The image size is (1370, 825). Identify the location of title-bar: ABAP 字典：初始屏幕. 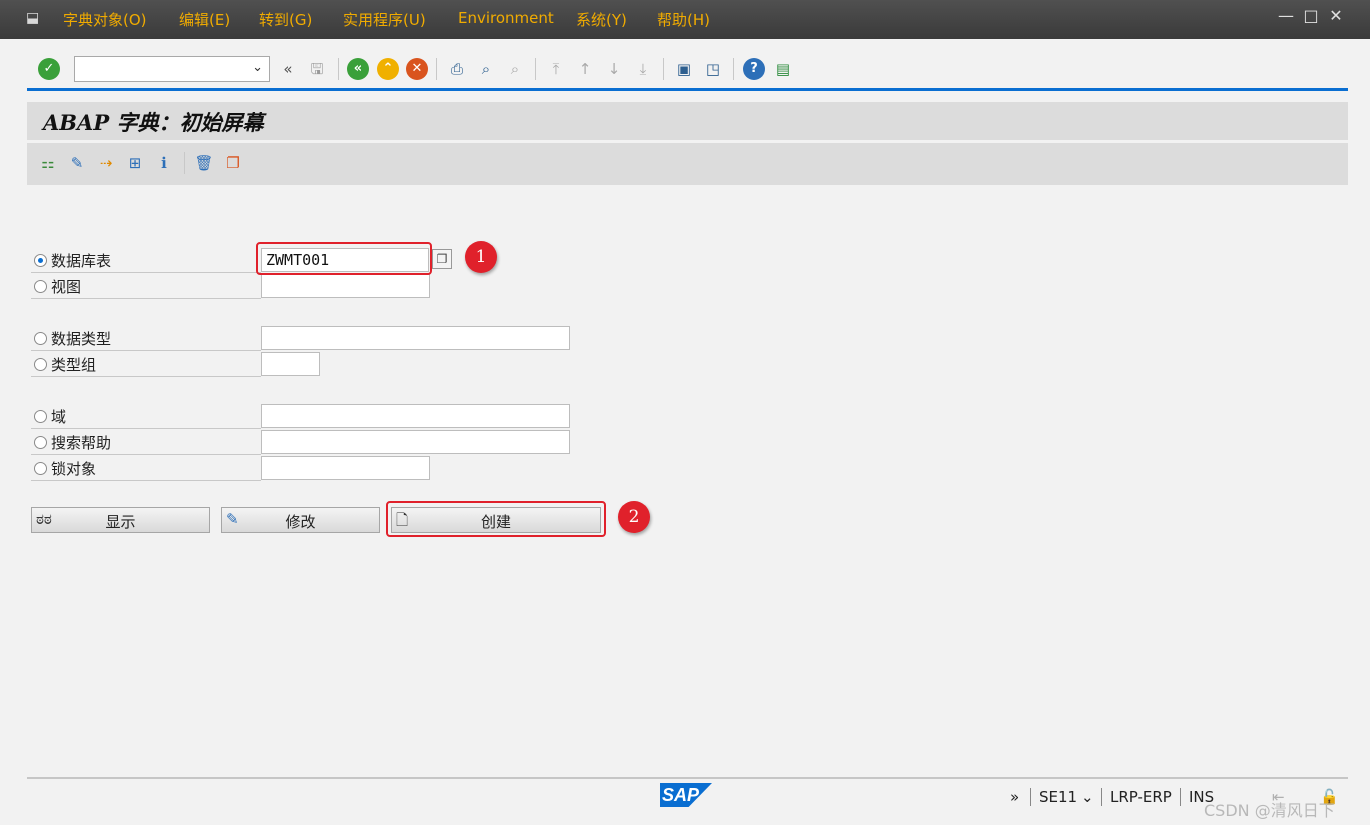
(687, 121).